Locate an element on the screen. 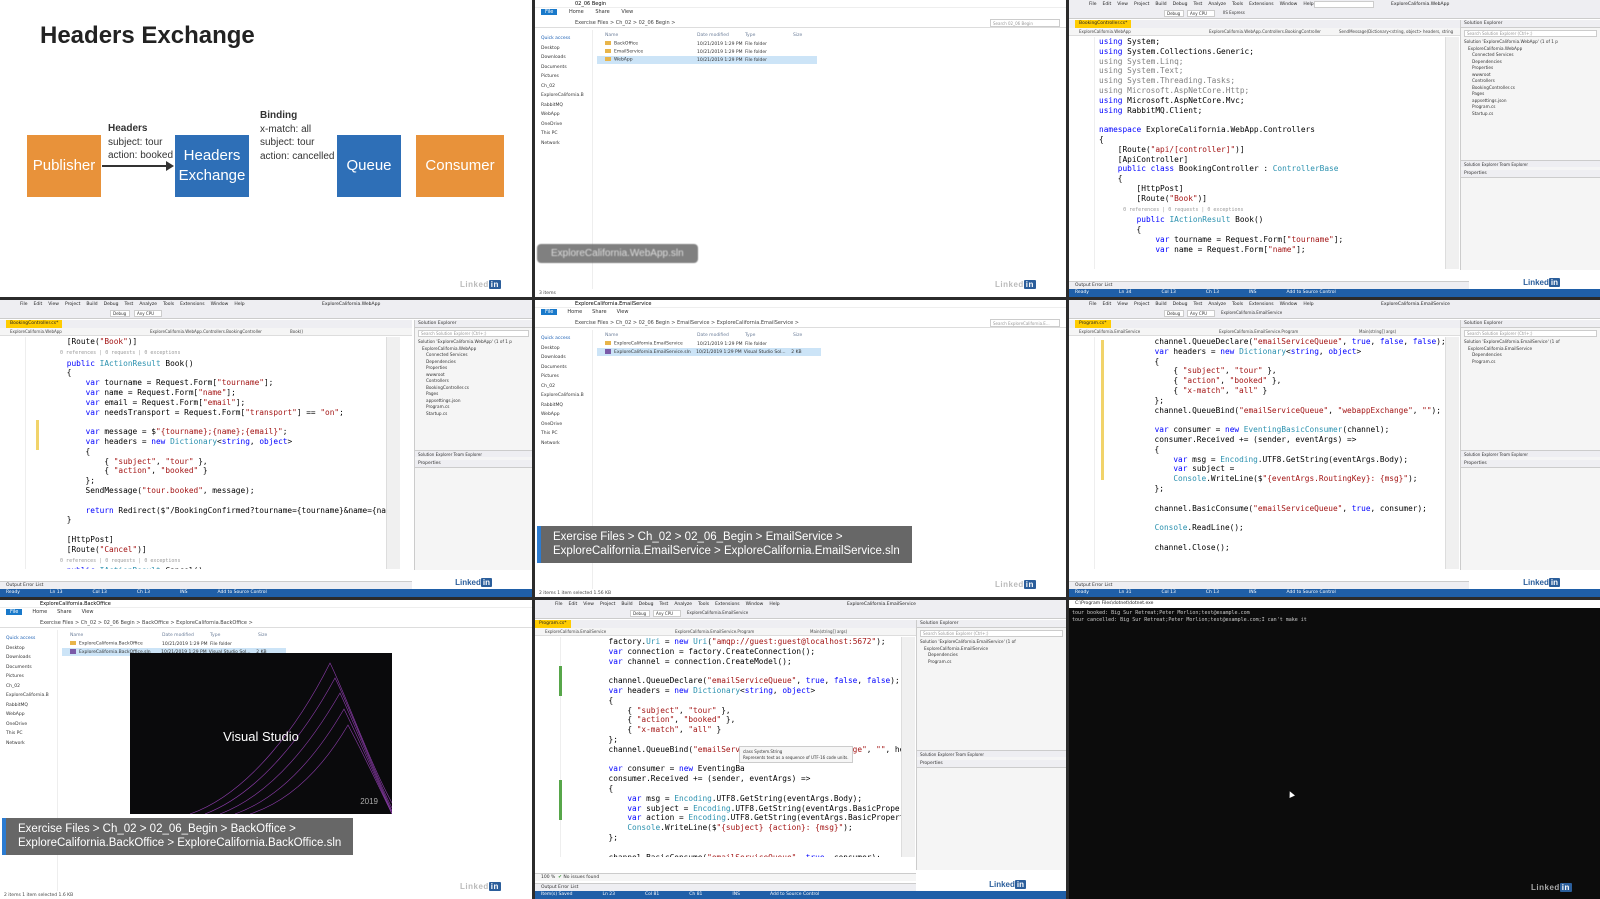 This screenshot has height=899, width=1600. menu-help: Help is located at coordinates (1308, 4).